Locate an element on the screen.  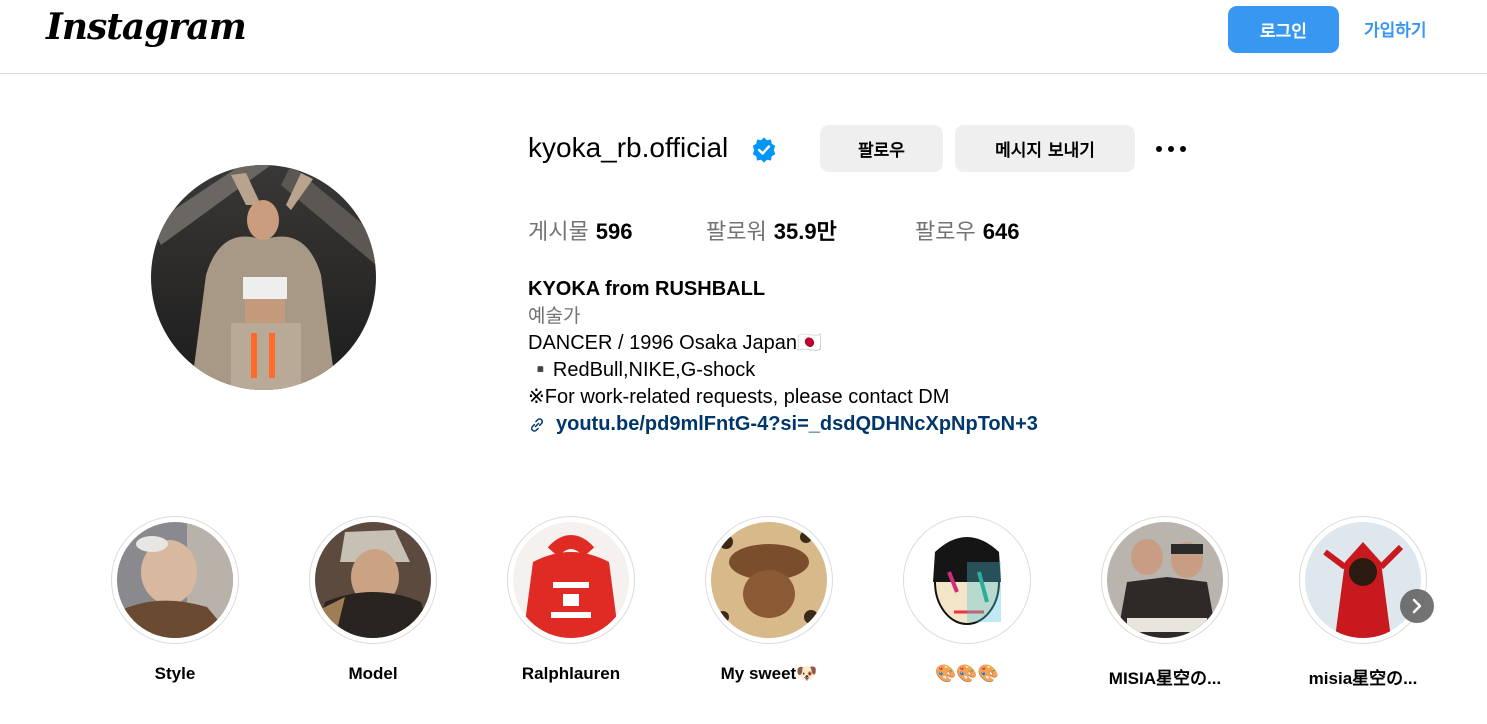
signup-link: 가입하기 is located at coordinates (1395, 28).